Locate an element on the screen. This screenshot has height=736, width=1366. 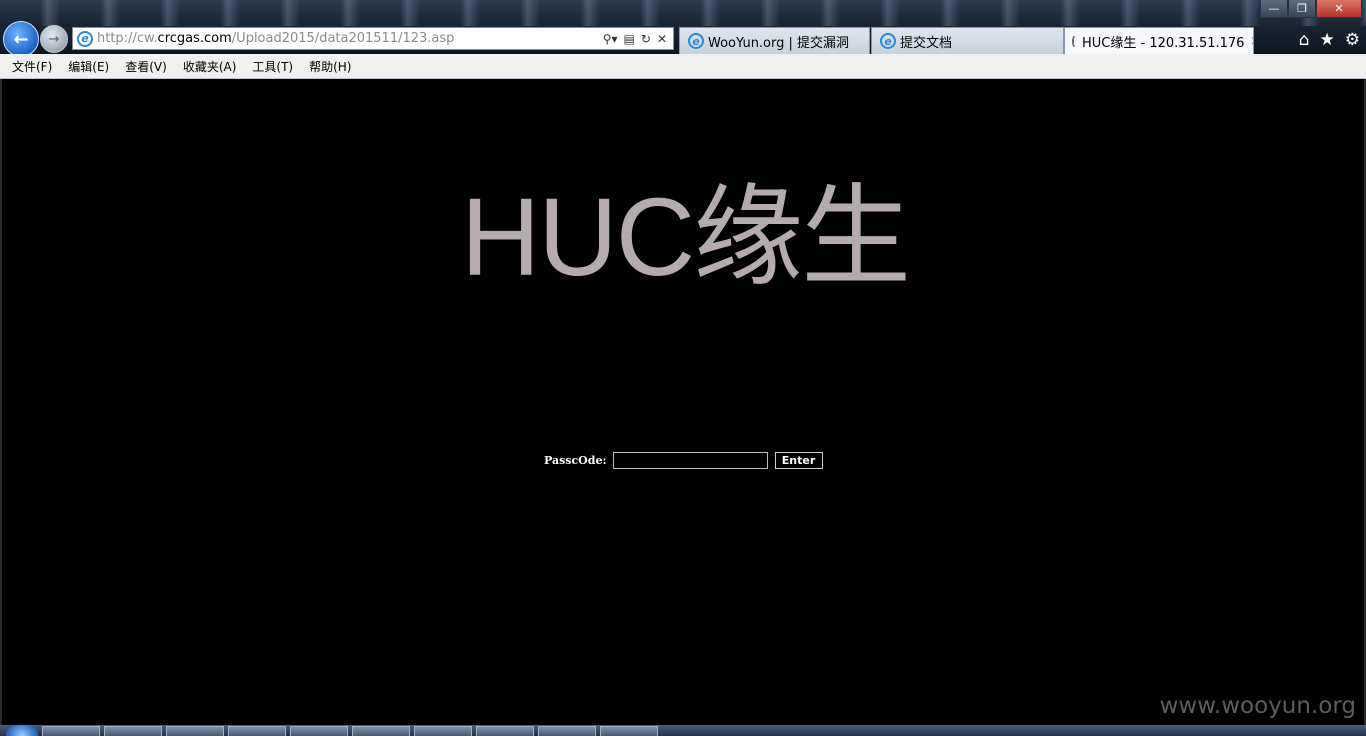
minimize-button: — is located at coordinates (1274, 9).